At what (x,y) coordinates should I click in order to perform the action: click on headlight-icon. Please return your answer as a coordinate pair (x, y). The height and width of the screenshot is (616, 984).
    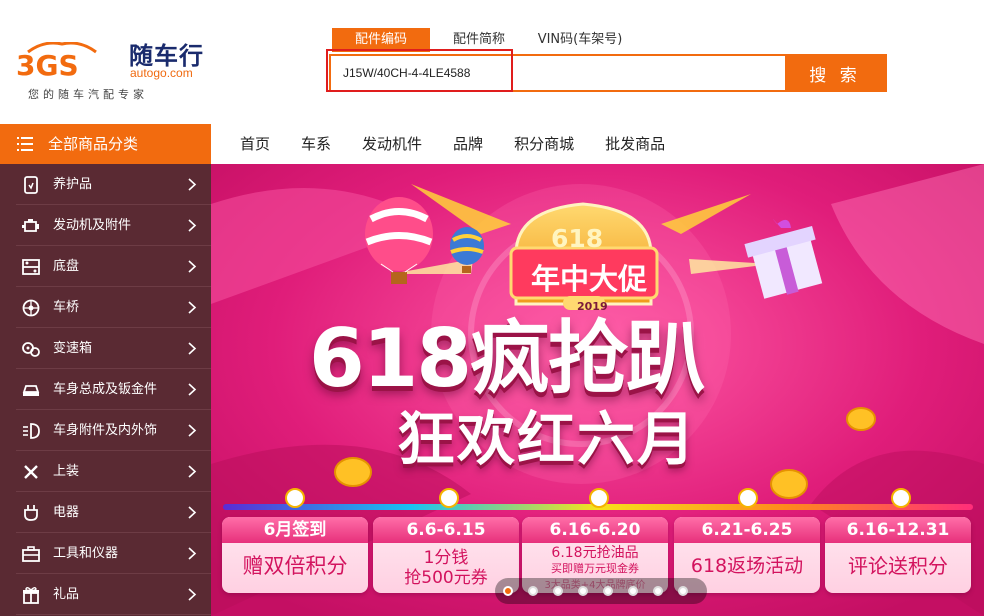
    Looking at the image, I should click on (31, 431).